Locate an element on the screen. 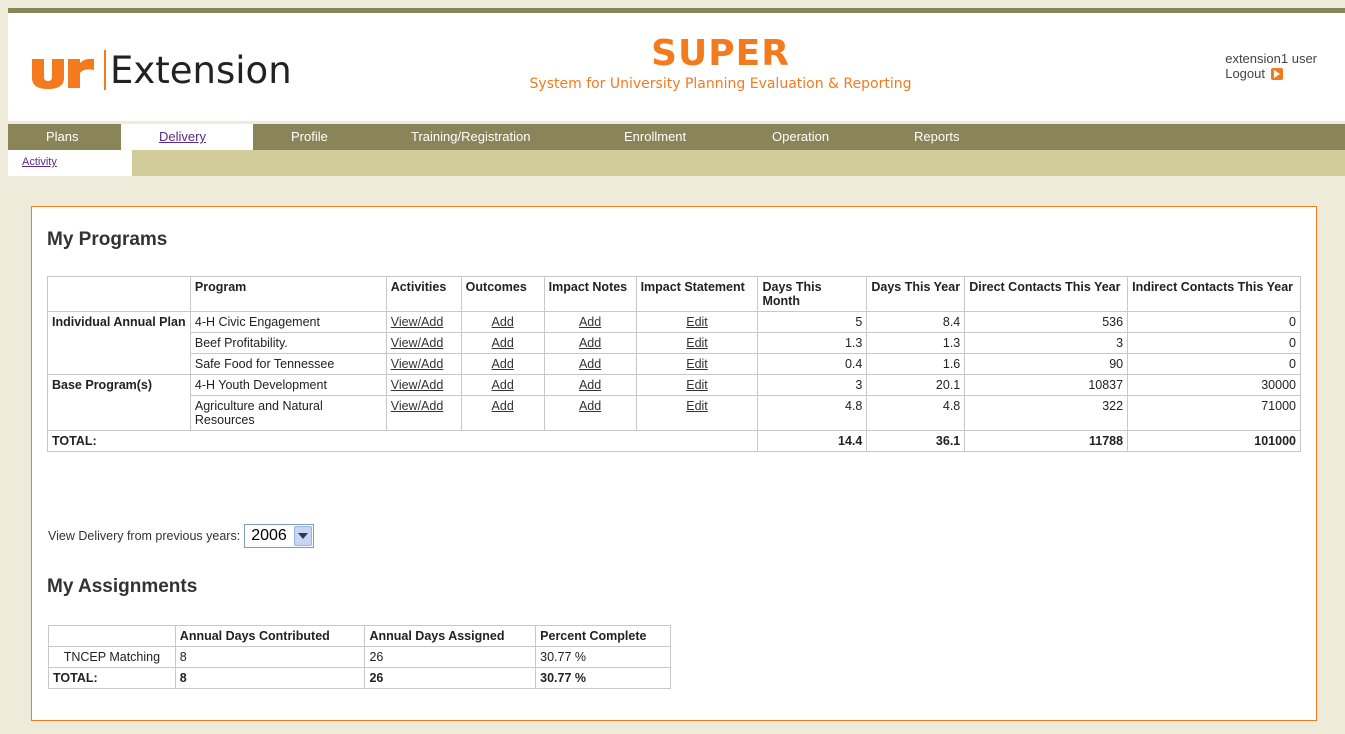 This screenshot has height=734, width=1345. group-individual-annual-plan: Individual Annual Plan is located at coordinates (119, 343).